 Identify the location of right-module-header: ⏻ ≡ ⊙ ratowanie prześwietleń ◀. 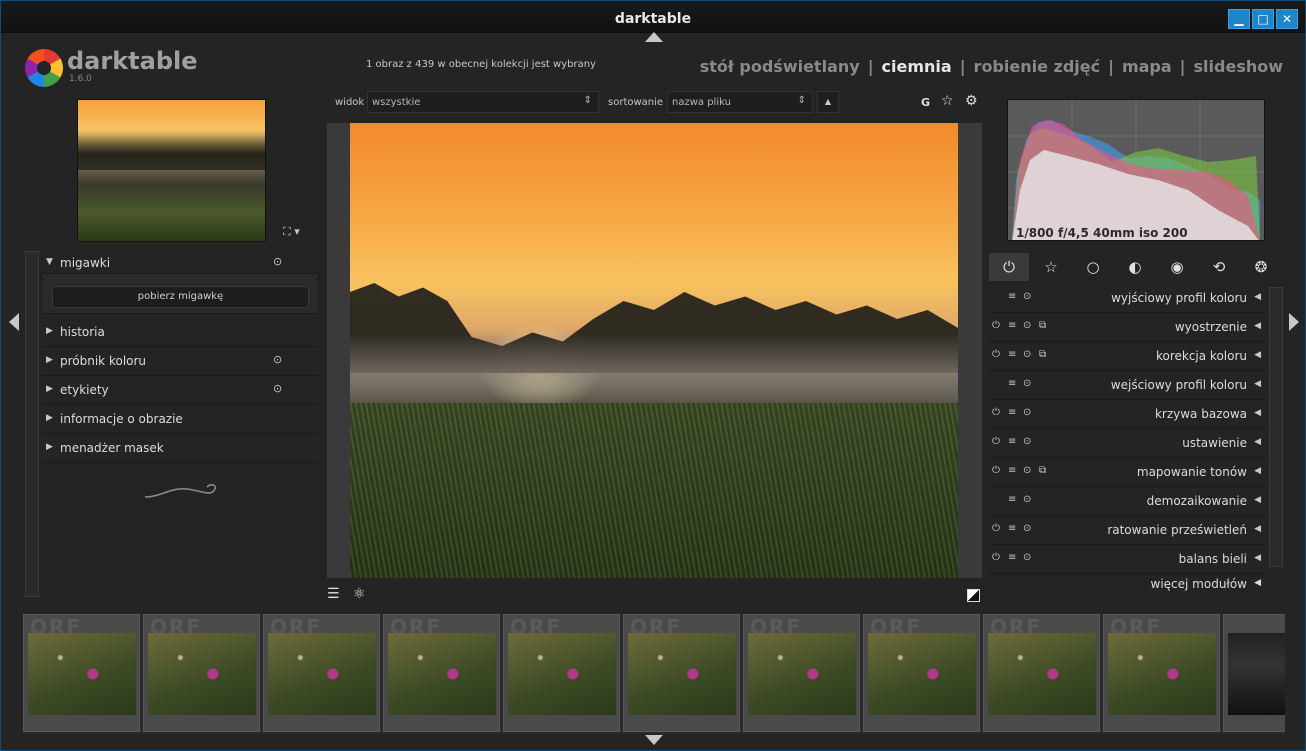
(1127, 530).